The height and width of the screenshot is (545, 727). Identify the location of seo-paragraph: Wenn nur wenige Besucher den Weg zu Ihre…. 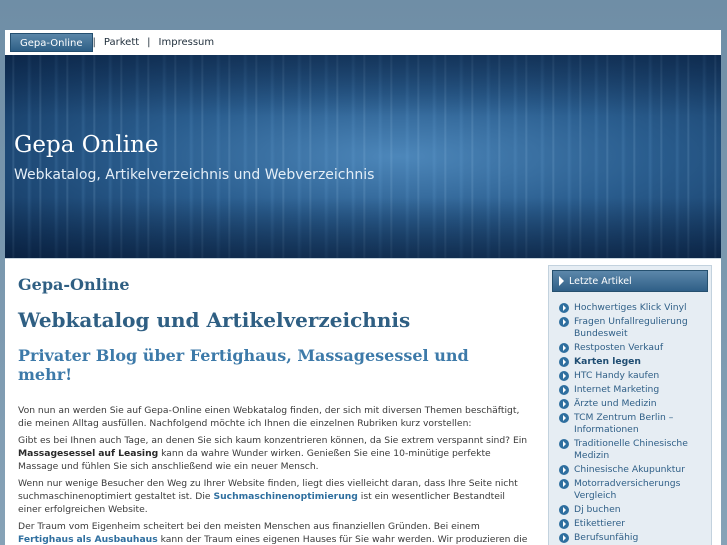
(273, 496).